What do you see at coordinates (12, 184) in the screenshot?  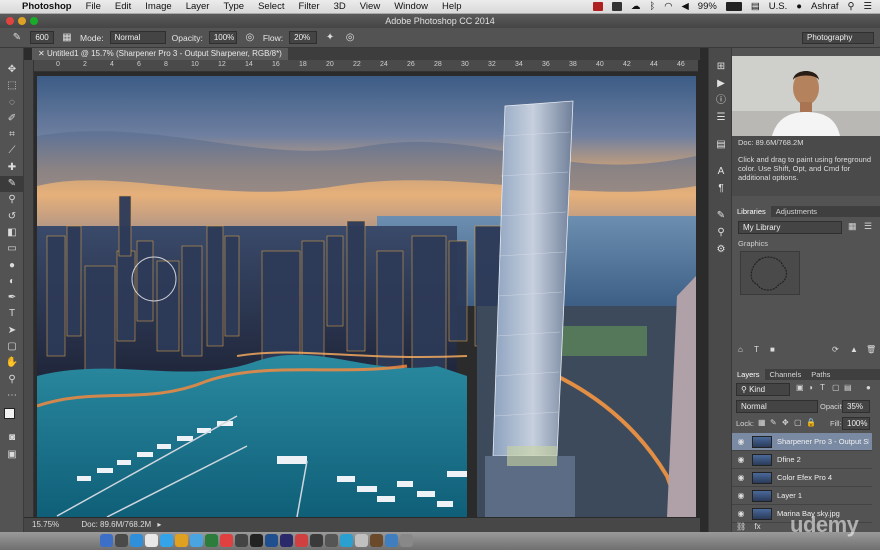 I see `brush-tool-icon: ✎` at bounding box center [12, 184].